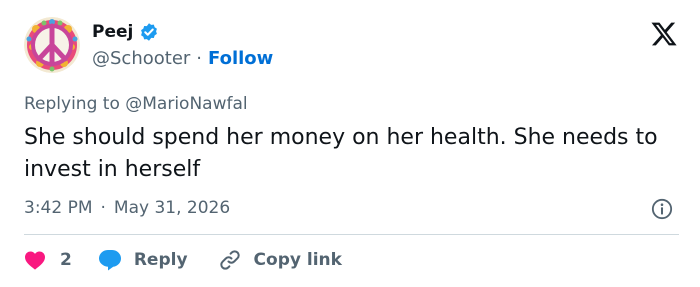  I want to click on author-name: Peej, so click(112, 32).